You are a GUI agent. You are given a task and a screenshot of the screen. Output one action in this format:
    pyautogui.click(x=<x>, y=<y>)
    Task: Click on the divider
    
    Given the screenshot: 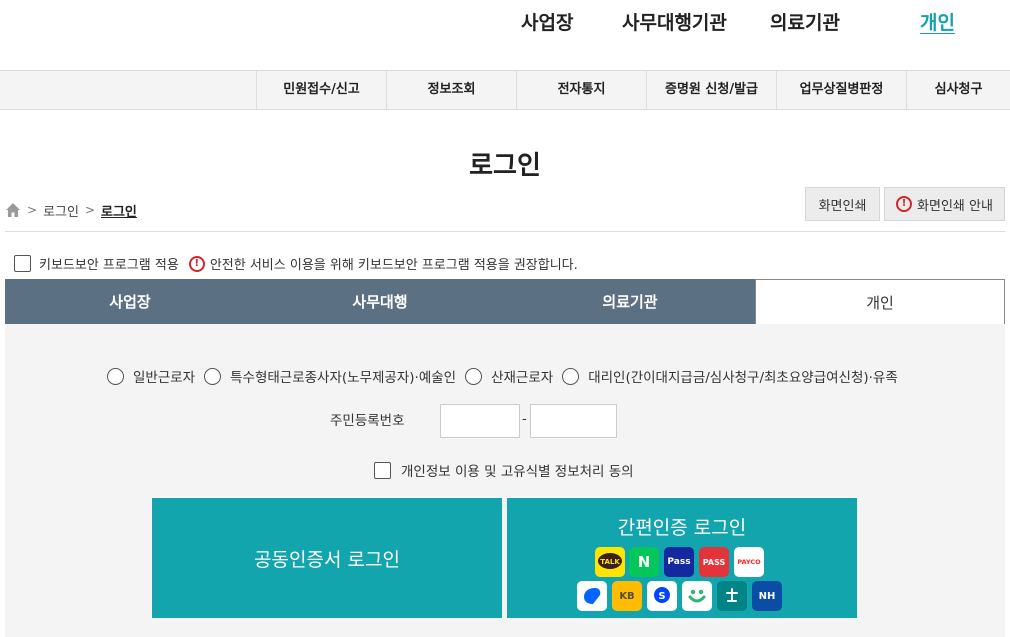 What is the action you would take?
    pyautogui.click(x=505, y=231)
    